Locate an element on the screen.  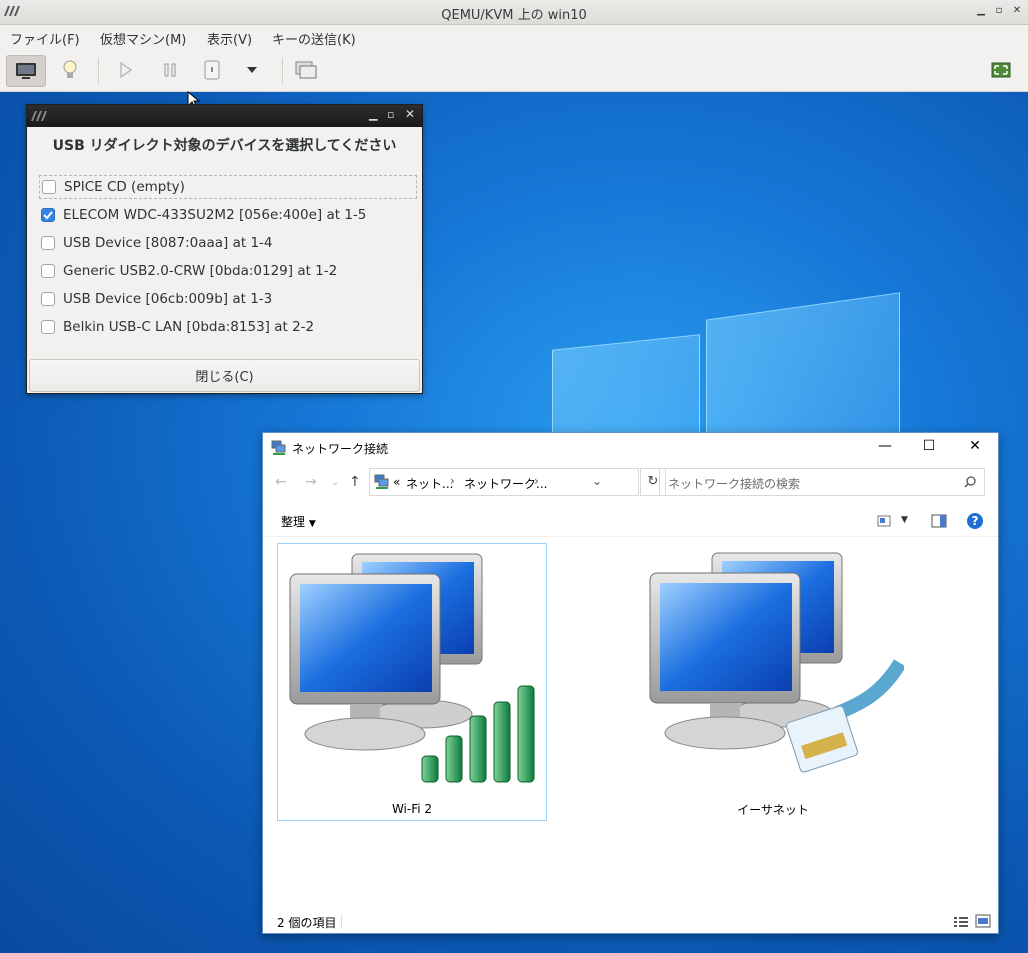
back-icon: ← is located at coordinates (281, 482).